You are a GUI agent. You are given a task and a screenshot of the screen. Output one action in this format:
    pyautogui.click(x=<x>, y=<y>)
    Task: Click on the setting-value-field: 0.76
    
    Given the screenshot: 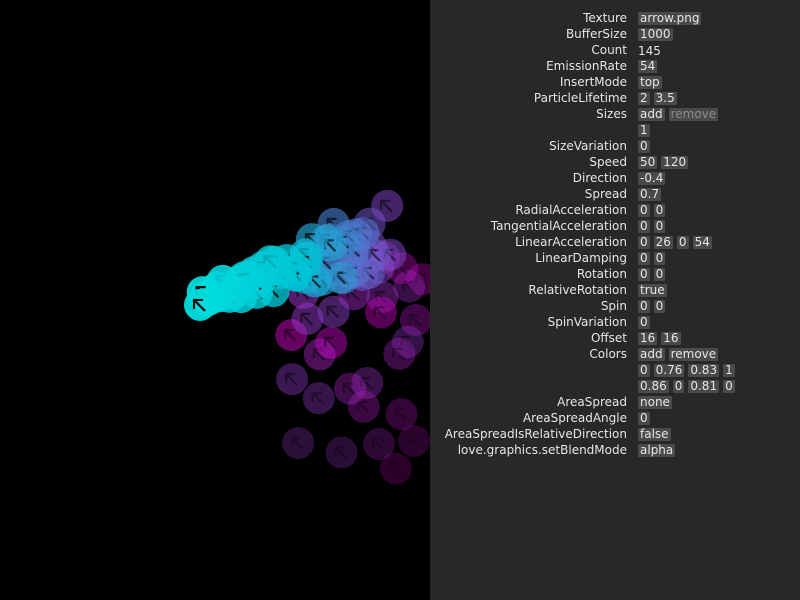 What is the action you would take?
    pyautogui.click(x=669, y=370)
    